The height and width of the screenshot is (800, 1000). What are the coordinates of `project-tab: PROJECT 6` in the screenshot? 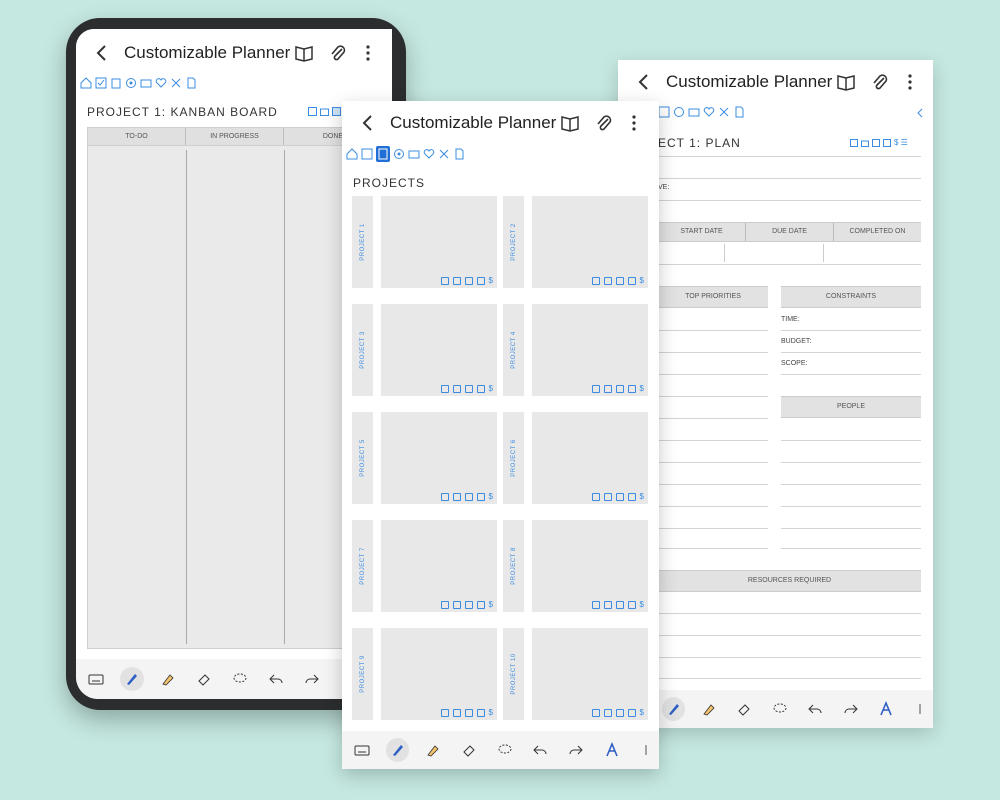 It's located at (513, 458).